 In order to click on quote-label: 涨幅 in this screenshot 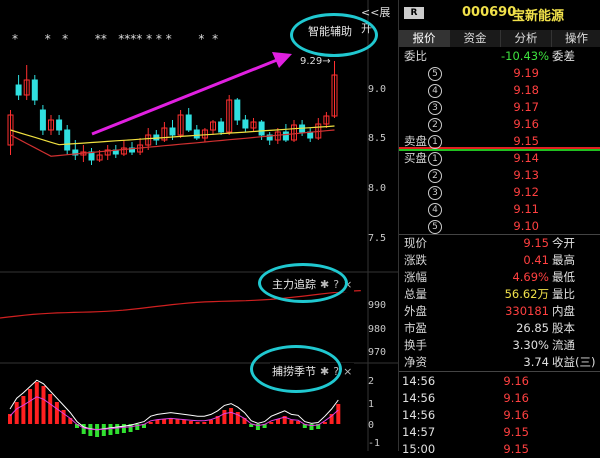, I will do `click(415, 277)`.